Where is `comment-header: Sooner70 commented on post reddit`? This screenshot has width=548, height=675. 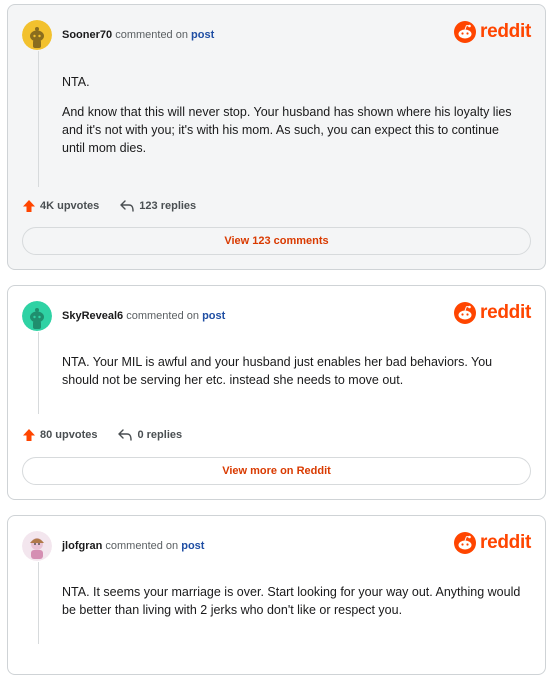
comment-header: Sooner70 commented on post reddit is located at coordinates (276, 35).